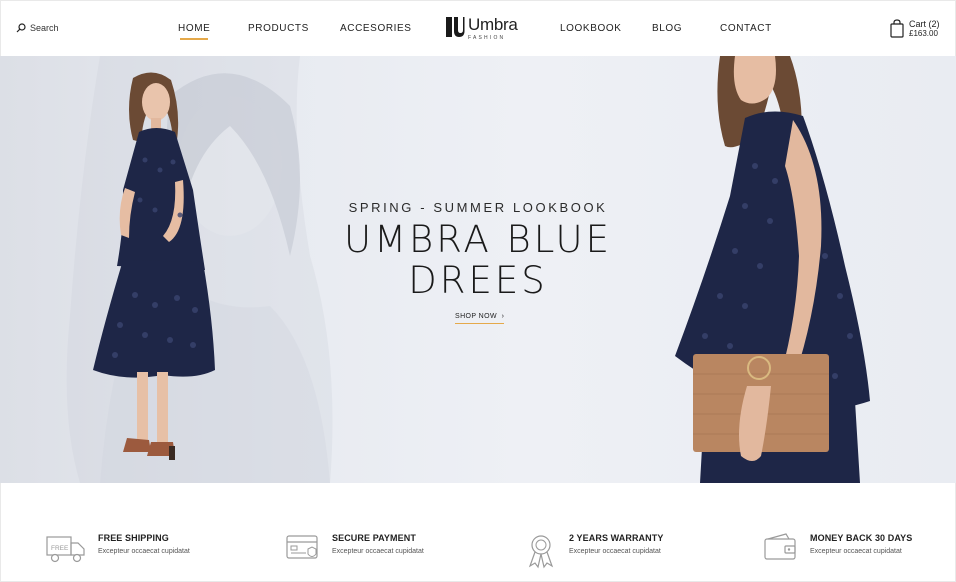 Image resolution: width=956 pixels, height=582 pixels. What do you see at coordinates (44, 28) in the screenshot?
I see `search-label: Search` at bounding box center [44, 28].